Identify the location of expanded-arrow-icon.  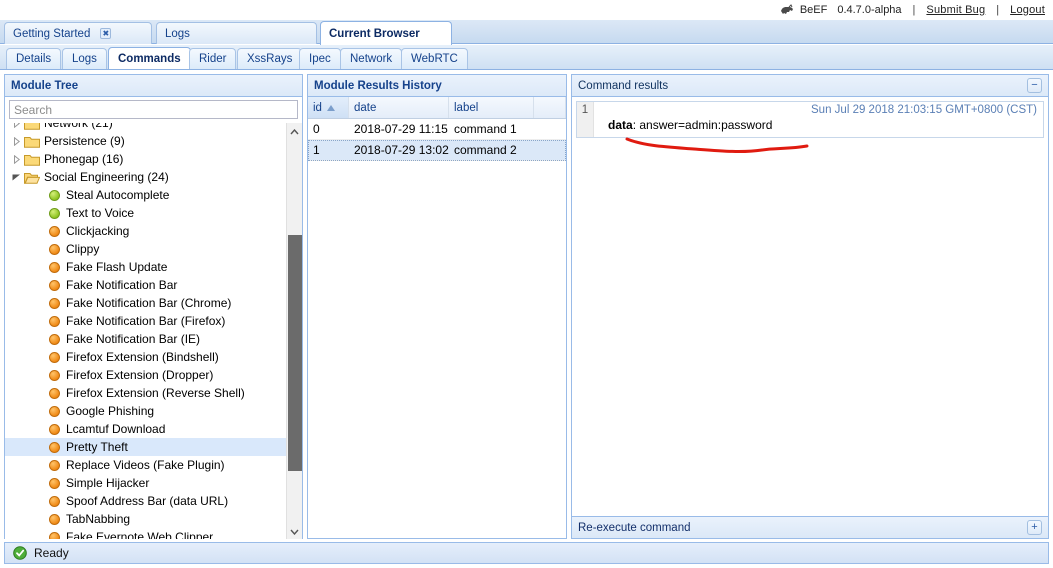
(16, 177).